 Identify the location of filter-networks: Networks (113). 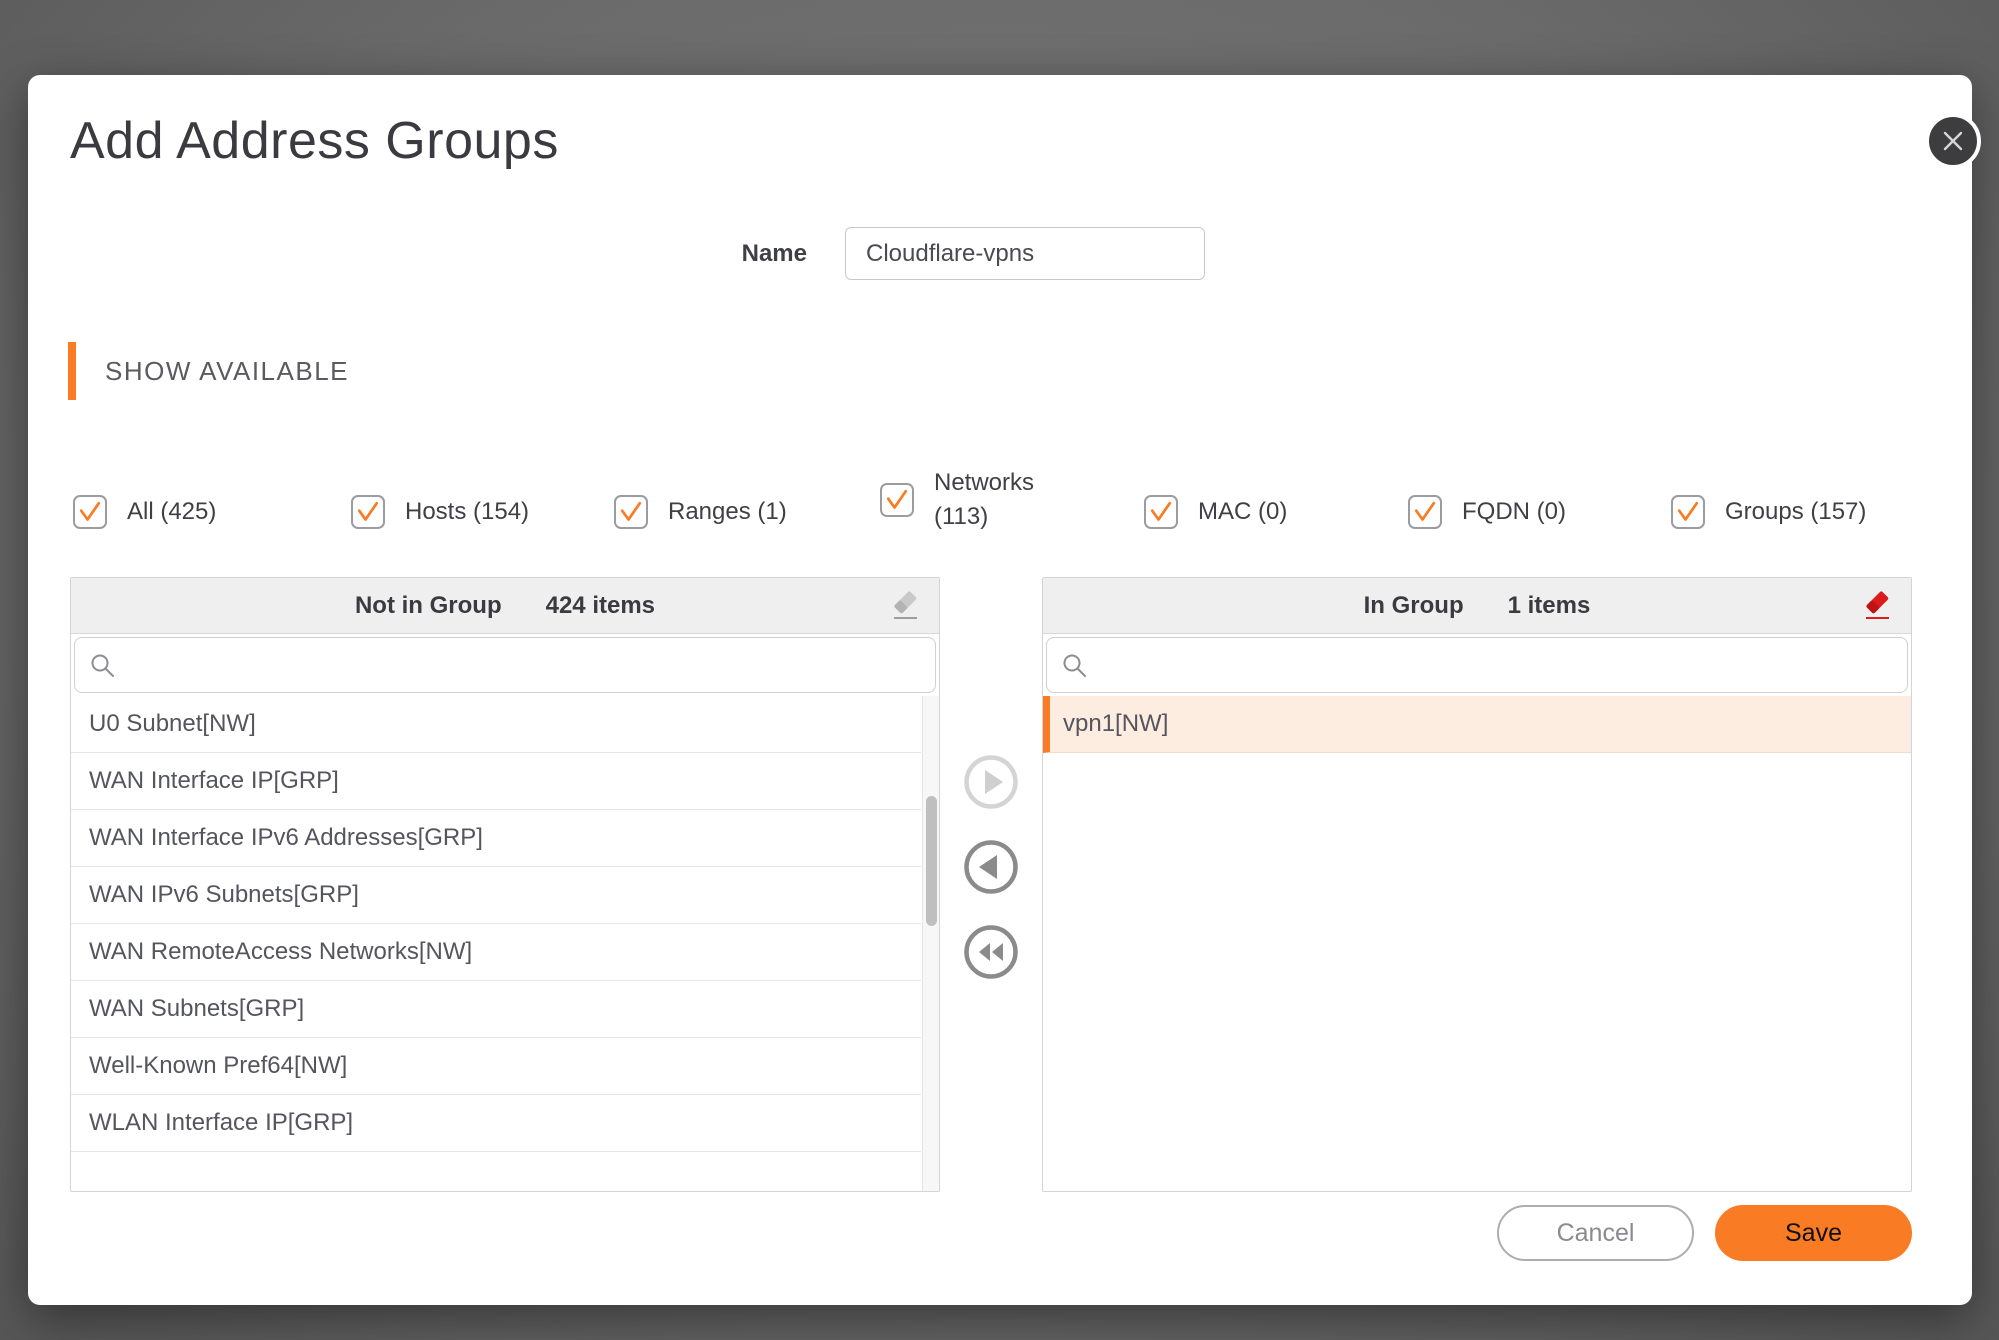
(966, 500).